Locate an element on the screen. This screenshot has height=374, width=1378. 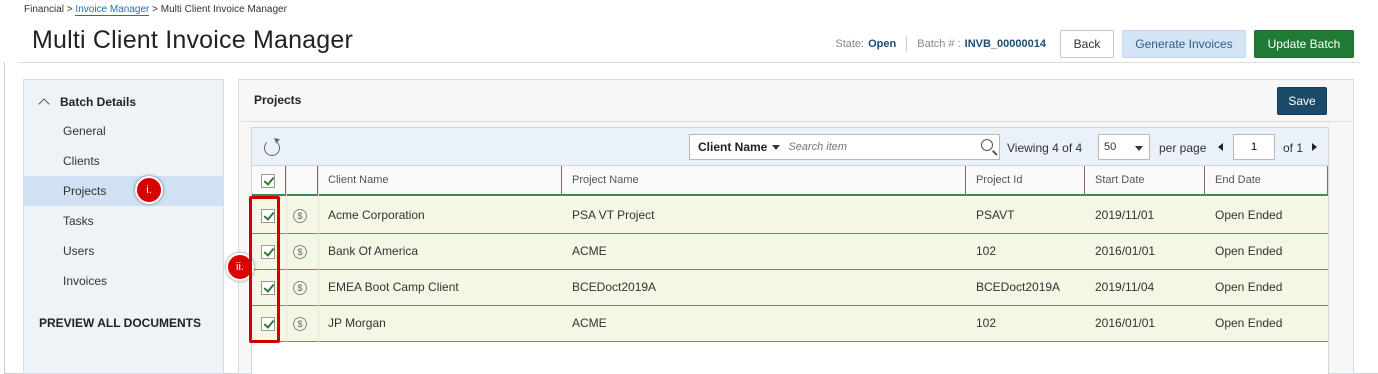
per-page-select: 50 is located at coordinates (1124, 147).